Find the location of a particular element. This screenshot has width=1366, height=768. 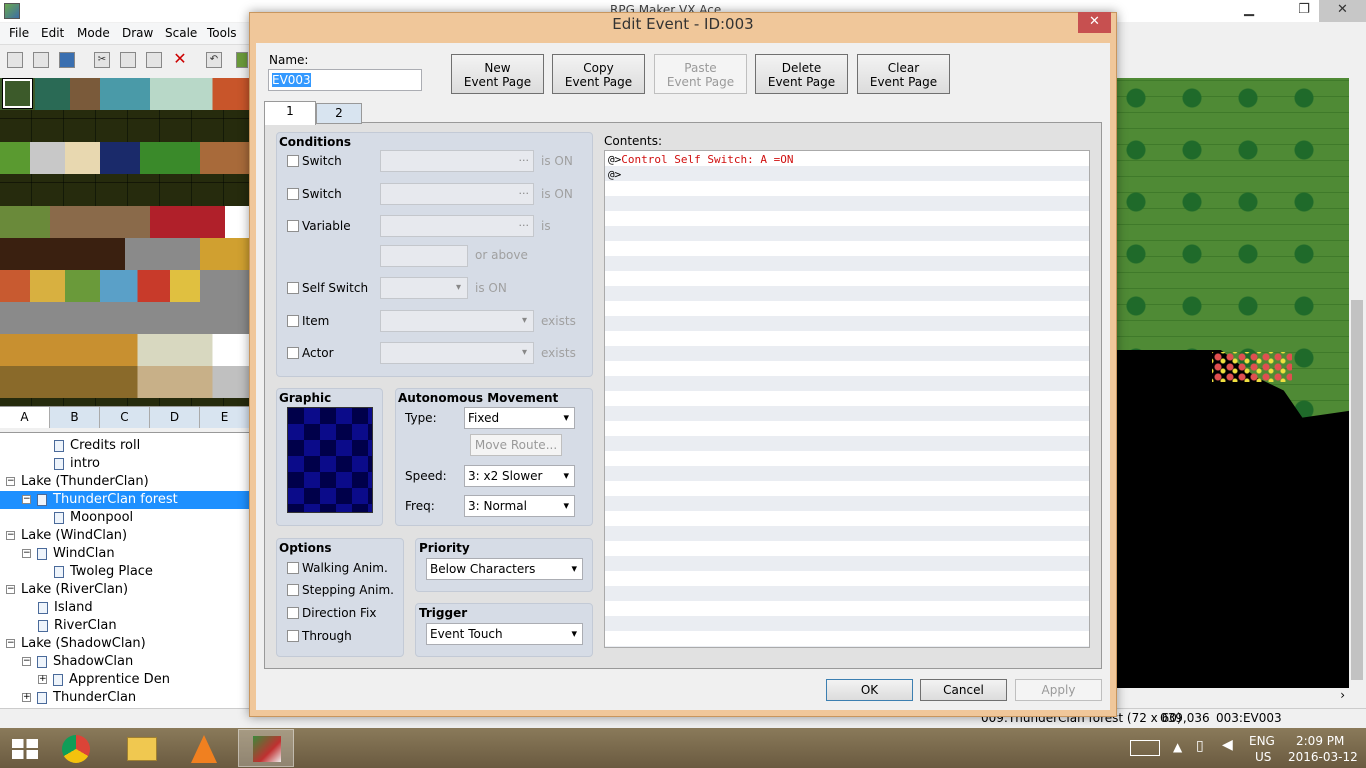

tree-item: Island is located at coordinates (57, 608).